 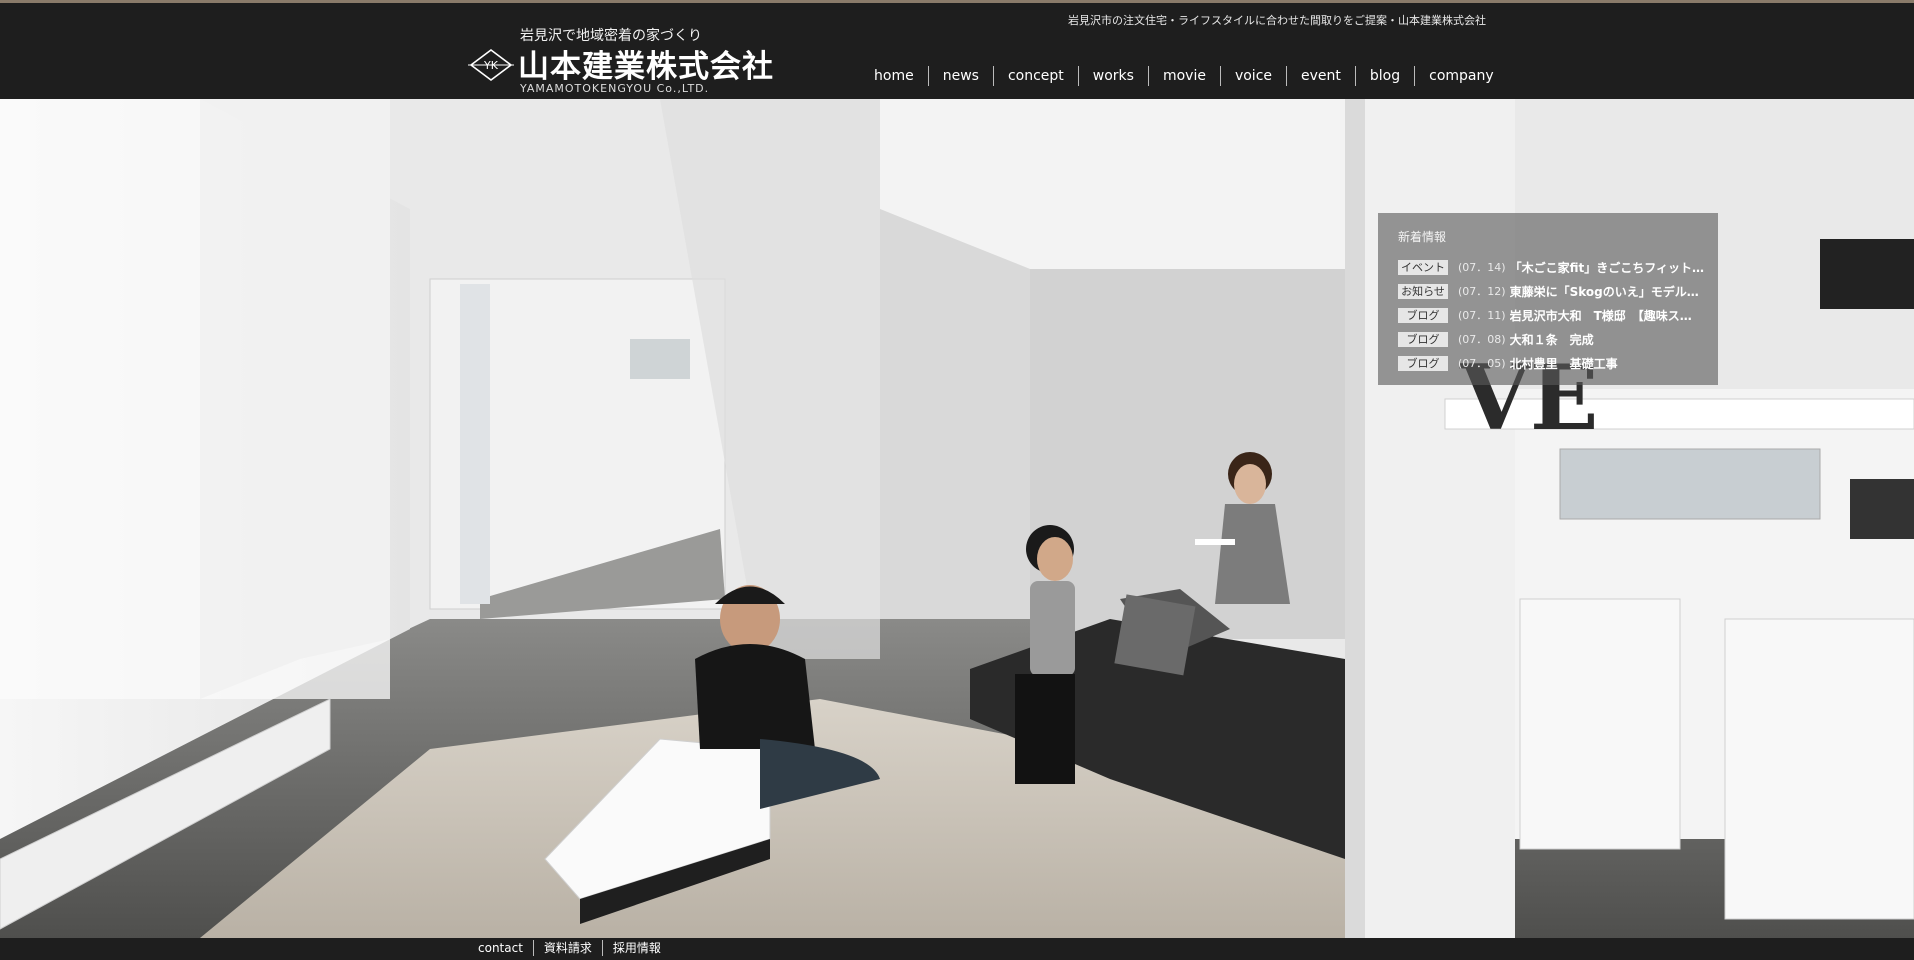 I want to click on logo-english-name: YAMAMOTOKENGYOU Co.,LTD., so click(x=615, y=88).